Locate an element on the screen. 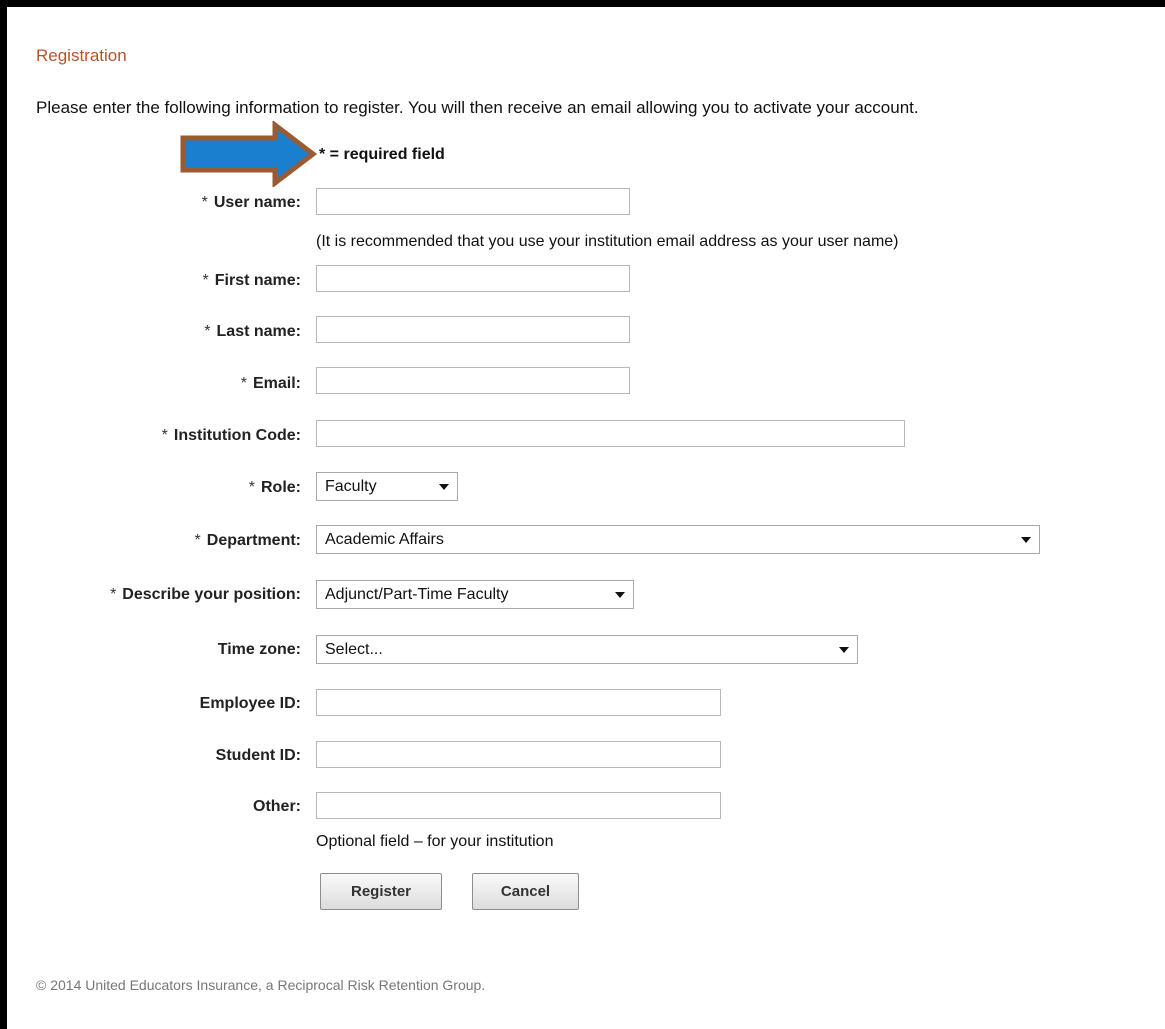 The width and height of the screenshot is (1165, 1029). first-name-label-text: First name: is located at coordinates (257, 280).